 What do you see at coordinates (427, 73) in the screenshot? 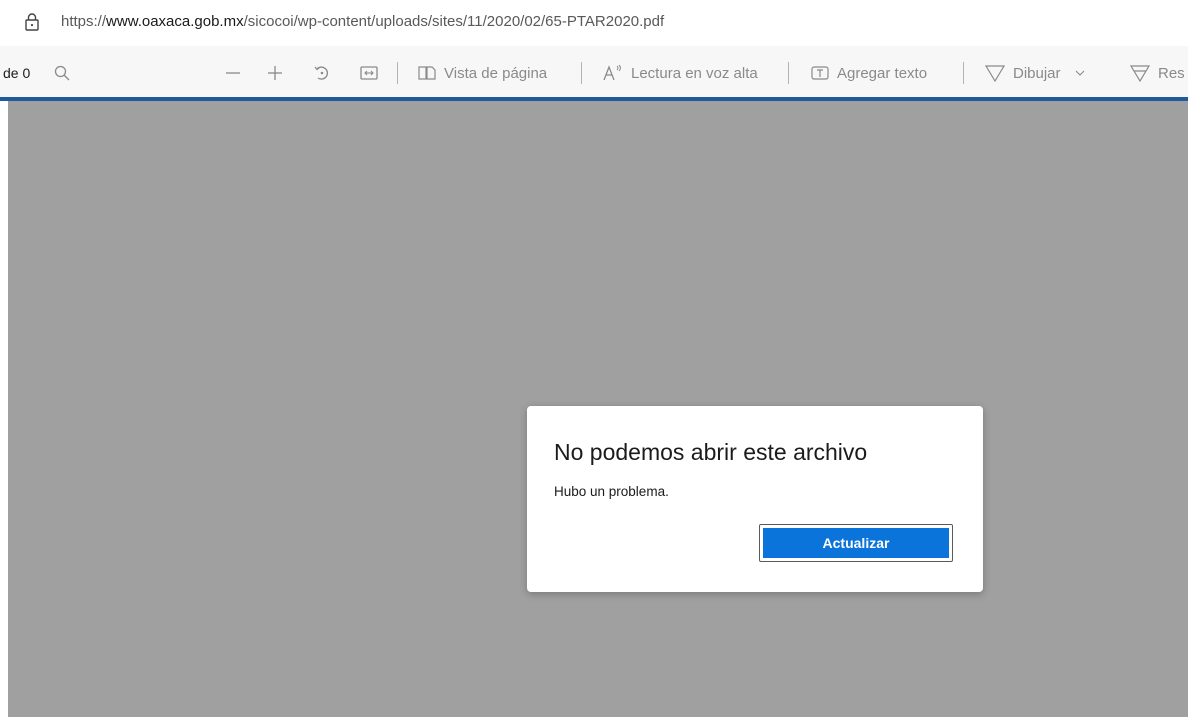
I see `page-view-icon` at bounding box center [427, 73].